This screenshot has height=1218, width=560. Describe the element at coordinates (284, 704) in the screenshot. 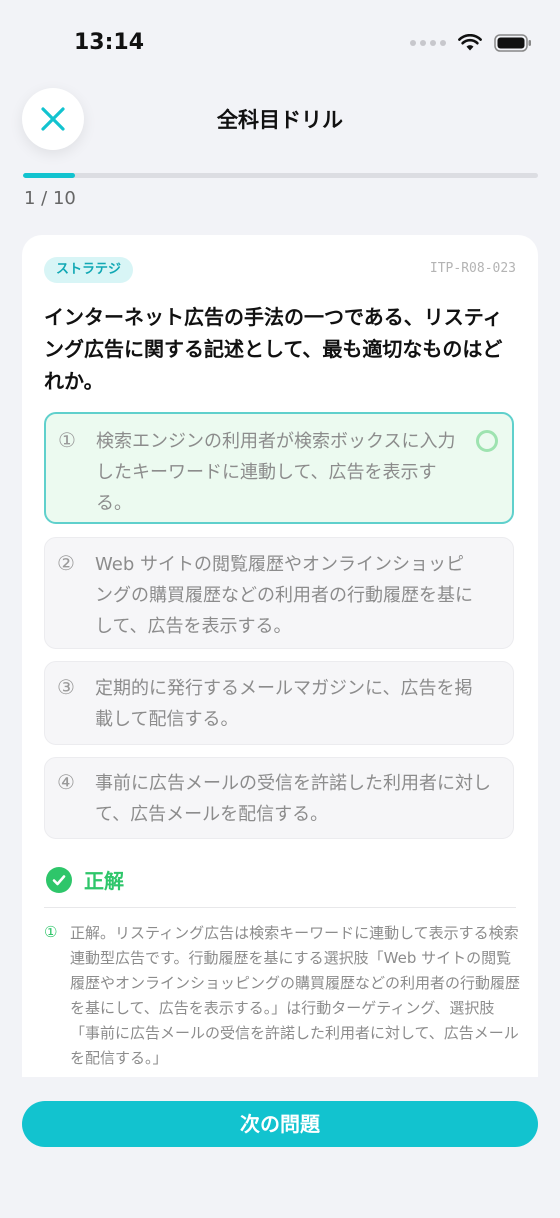

I see `option-text: 定期的に発行するメールマガジンに、広告を掲載して配信する。` at that location.